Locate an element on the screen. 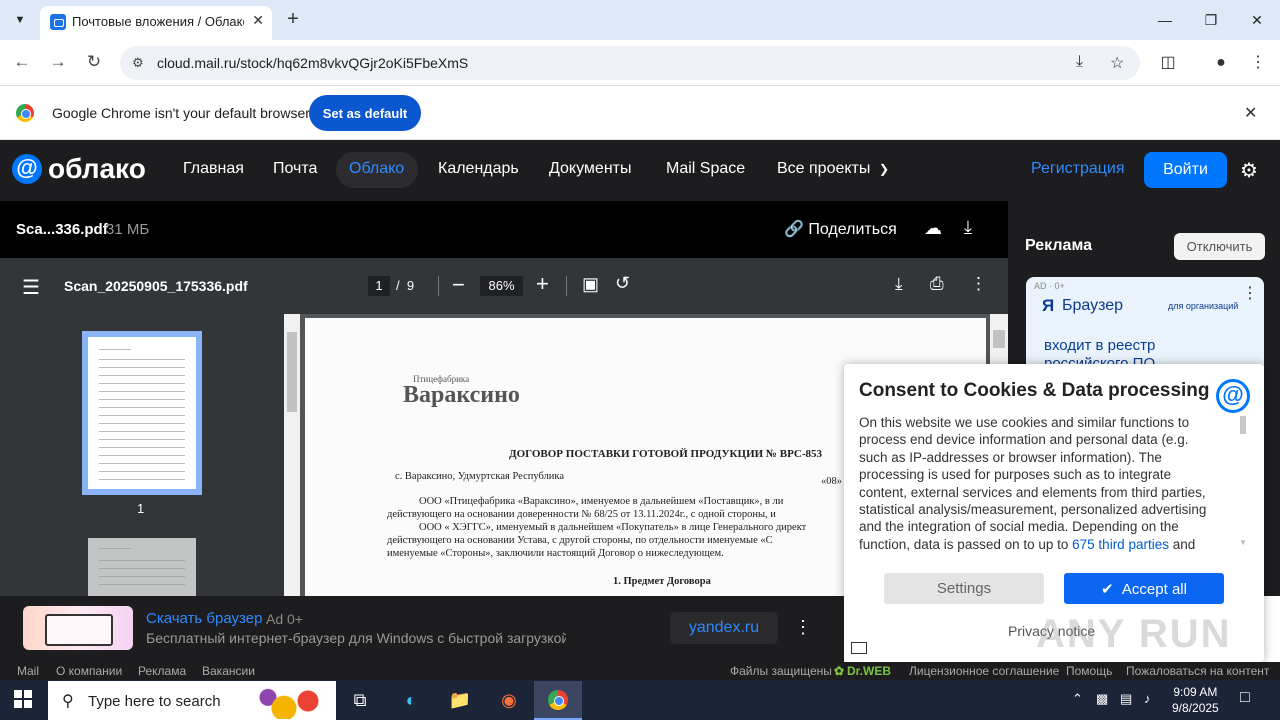 The width and height of the screenshot is (1280, 720). site-info-icon: ⚙ is located at coordinates (138, 63).